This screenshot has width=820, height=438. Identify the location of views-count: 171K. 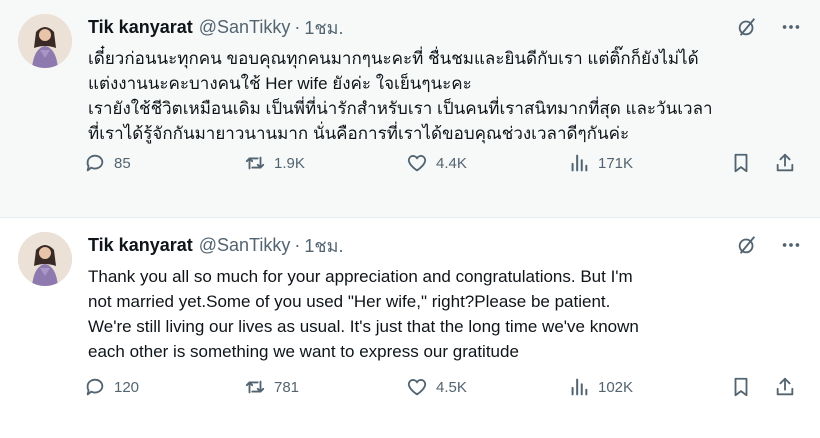
(616, 163).